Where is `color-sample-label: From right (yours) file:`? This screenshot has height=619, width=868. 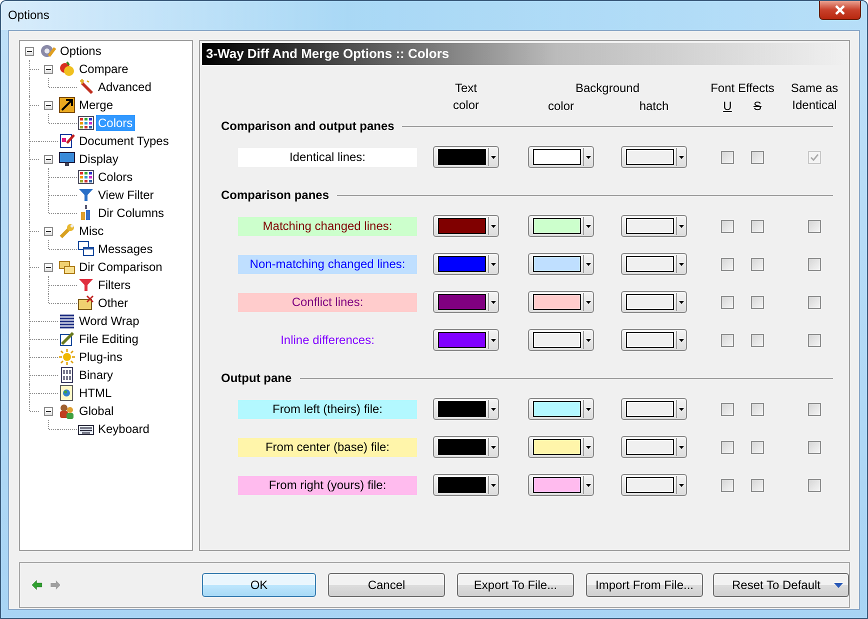
color-sample-label: From right (yours) file: is located at coordinates (327, 485).